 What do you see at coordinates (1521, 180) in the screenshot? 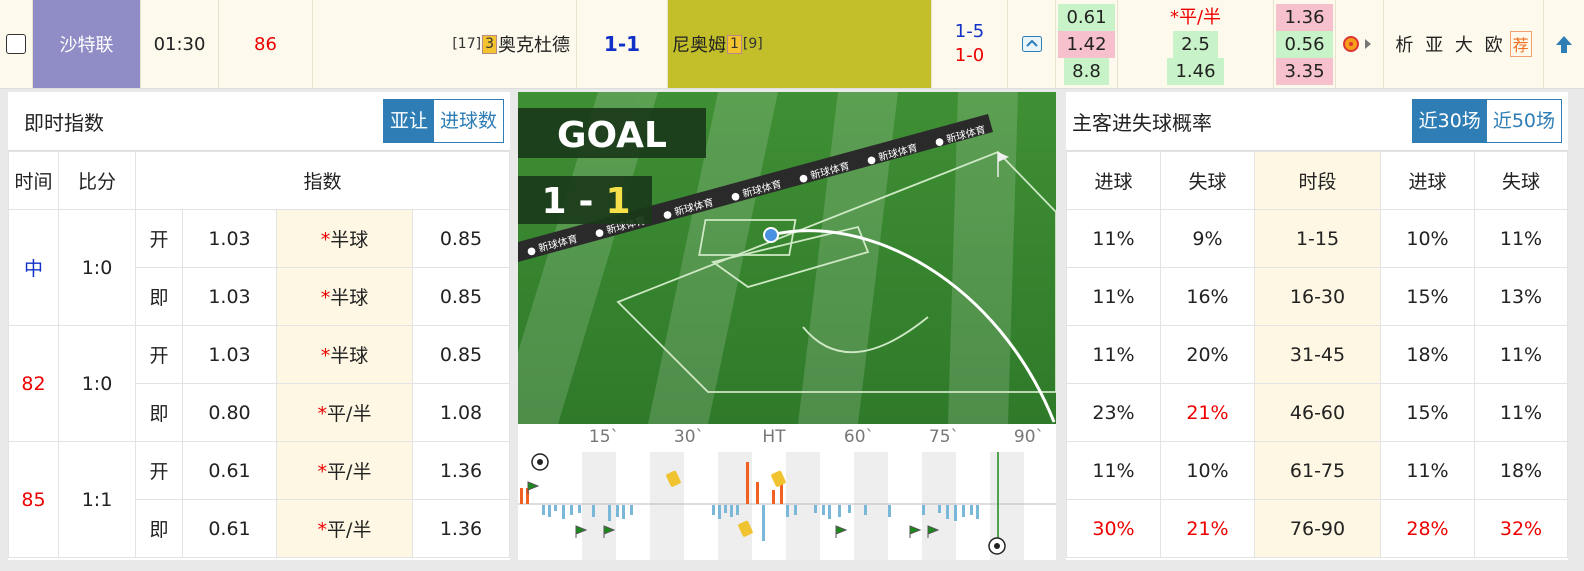
I see `column-header: 失球` at bounding box center [1521, 180].